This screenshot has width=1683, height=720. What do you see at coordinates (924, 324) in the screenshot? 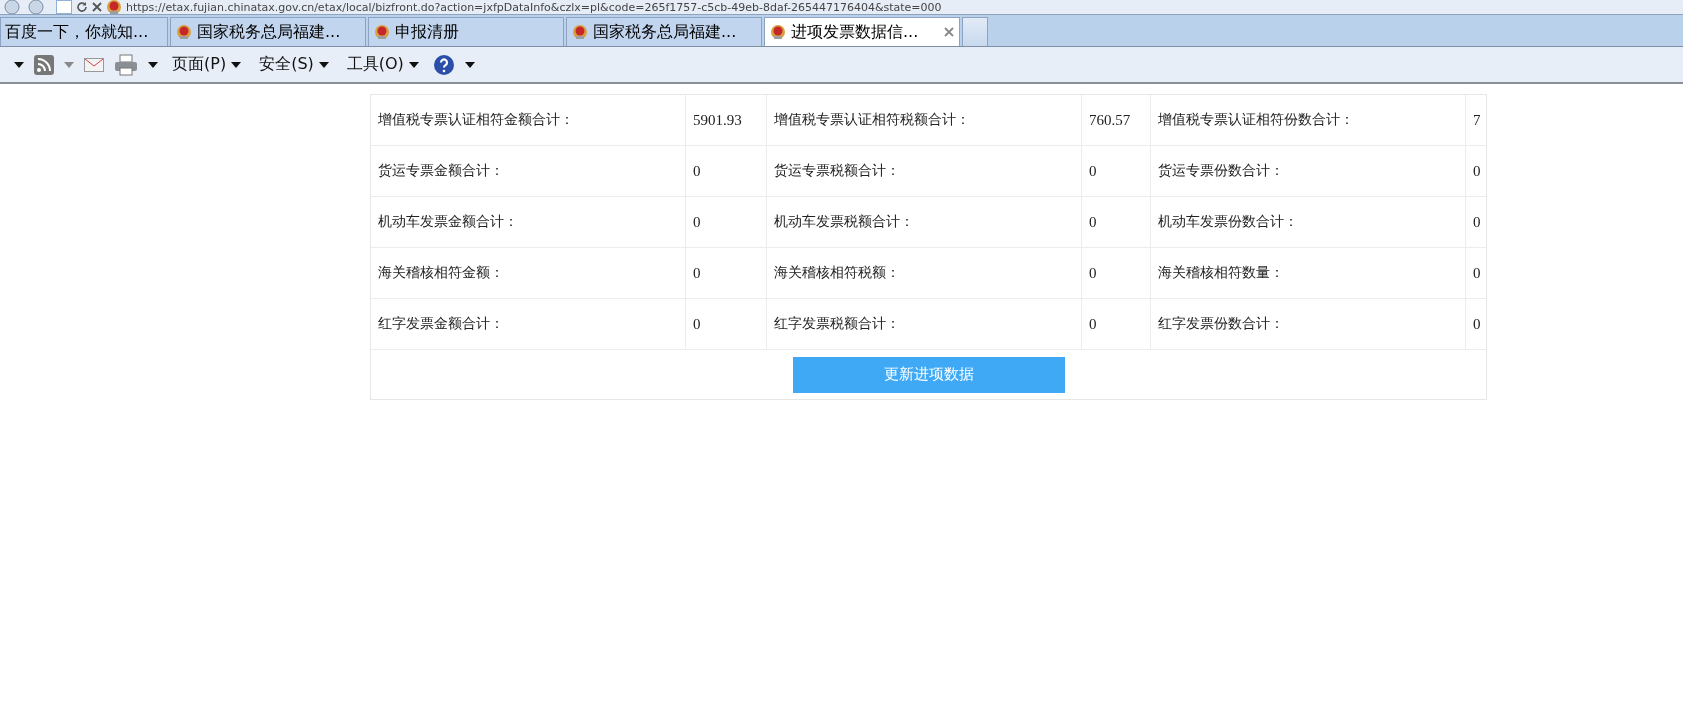
I see `label-cell: 红字发票税额合计：` at bounding box center [924, 324].